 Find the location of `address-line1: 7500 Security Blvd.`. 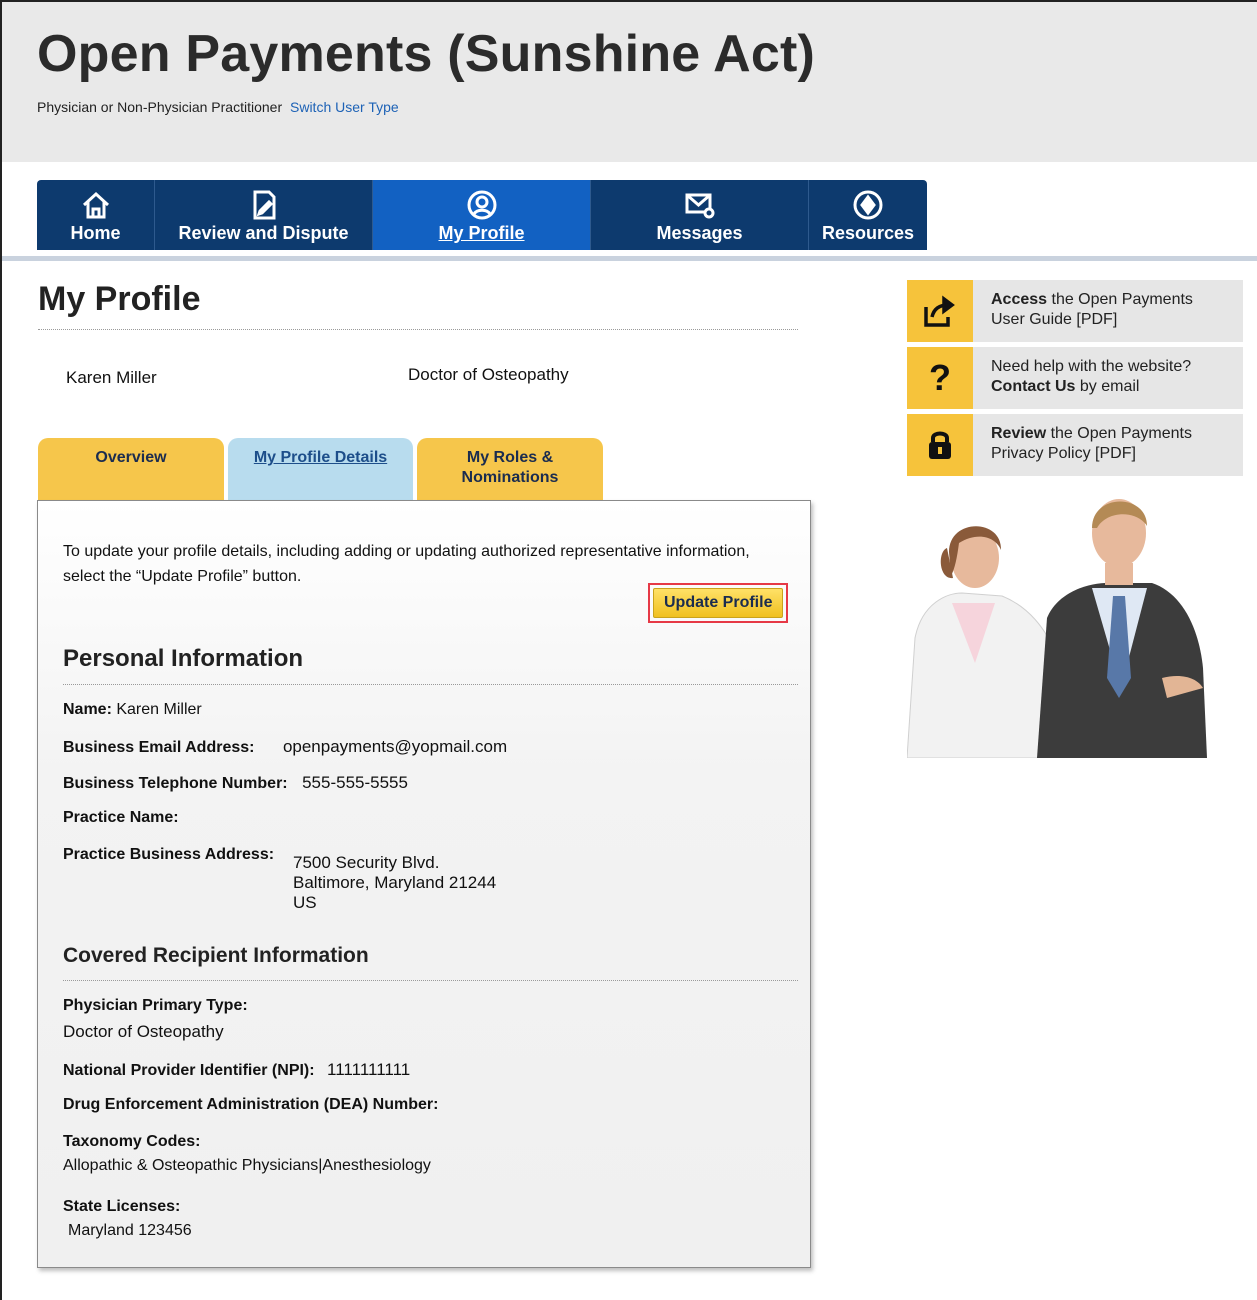

address-line1: 7500 Security Blvd. is located at coordinates (366, 862).